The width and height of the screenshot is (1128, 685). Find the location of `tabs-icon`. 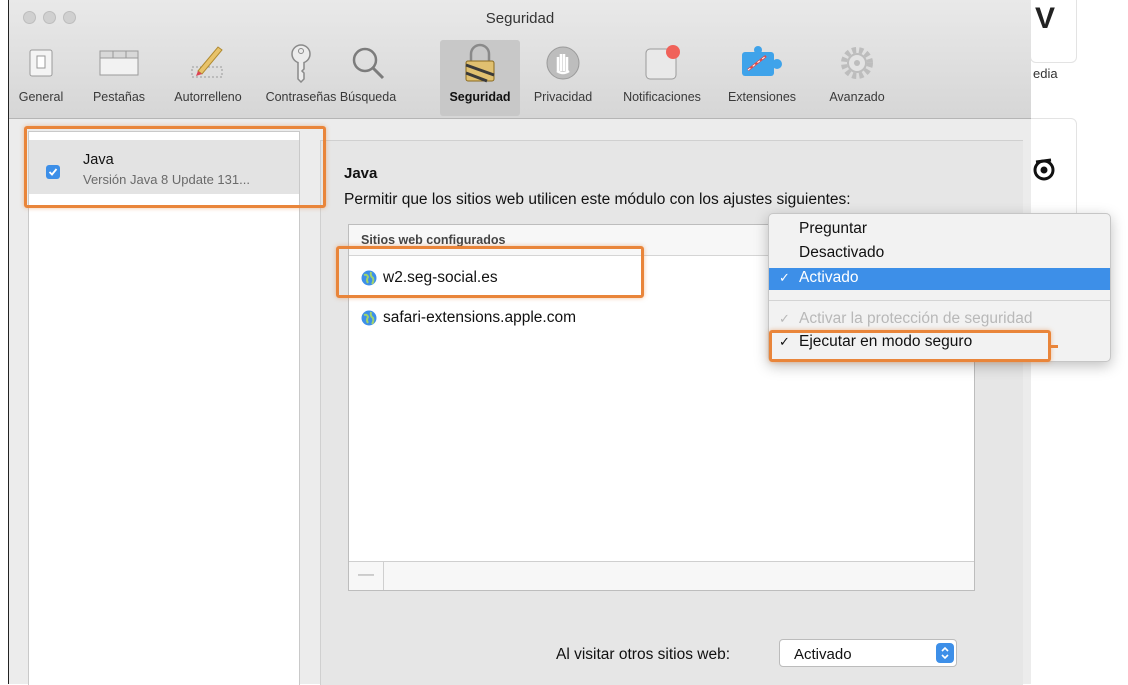

tabs-icon is located at coordinates (119, 63).